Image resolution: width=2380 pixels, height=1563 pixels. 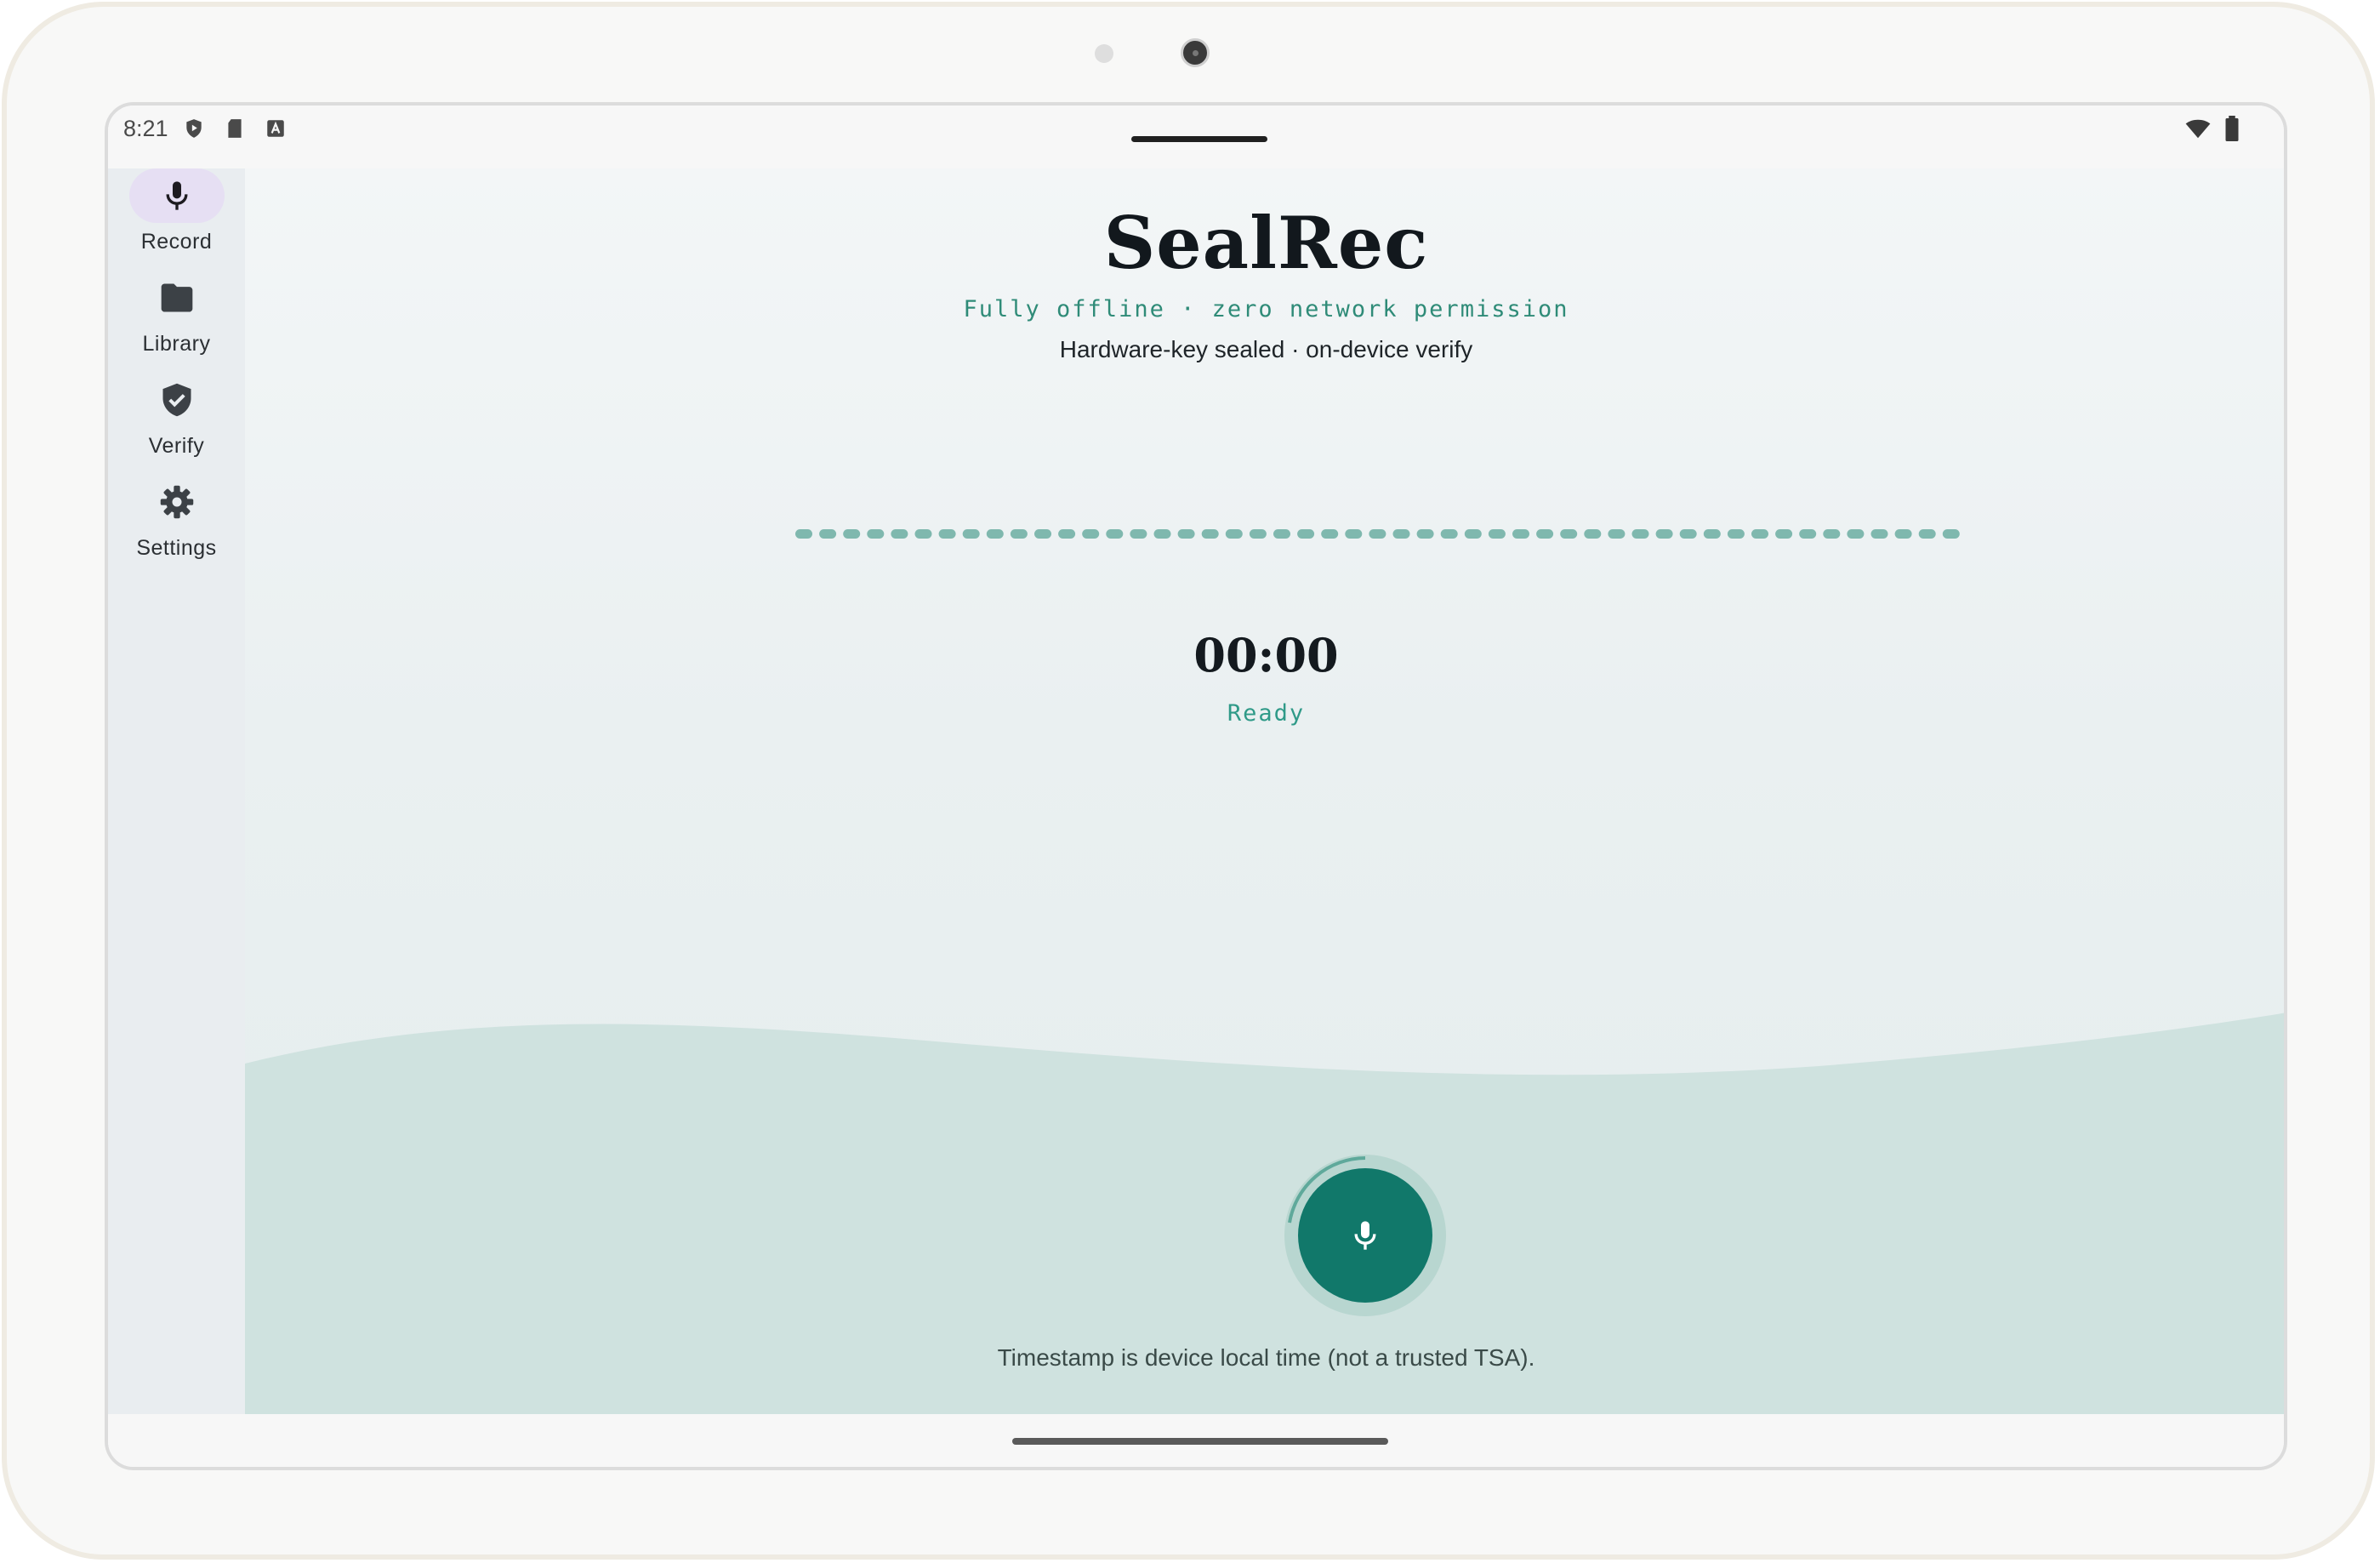 I want to click on rail-label-verify: Verify, so click(x=176, y=446).